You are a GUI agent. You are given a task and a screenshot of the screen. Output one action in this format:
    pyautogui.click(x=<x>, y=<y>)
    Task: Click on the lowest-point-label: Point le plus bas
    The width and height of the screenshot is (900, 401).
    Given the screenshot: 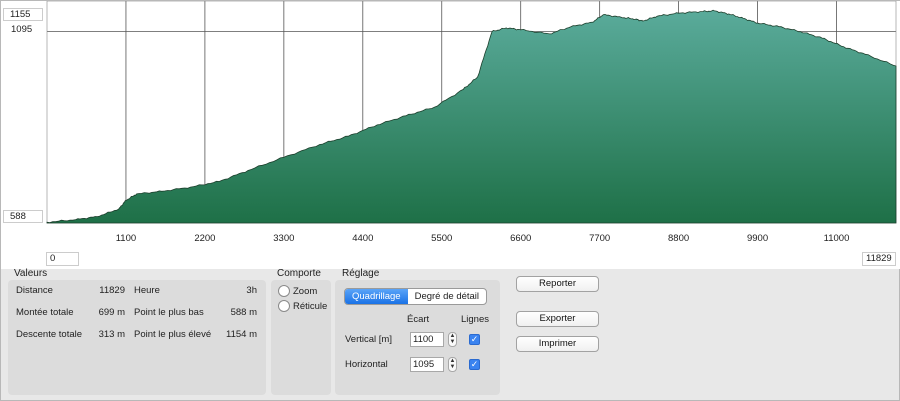 What is the action you would take?
    pyautogui.click(x=169, y=312)
    